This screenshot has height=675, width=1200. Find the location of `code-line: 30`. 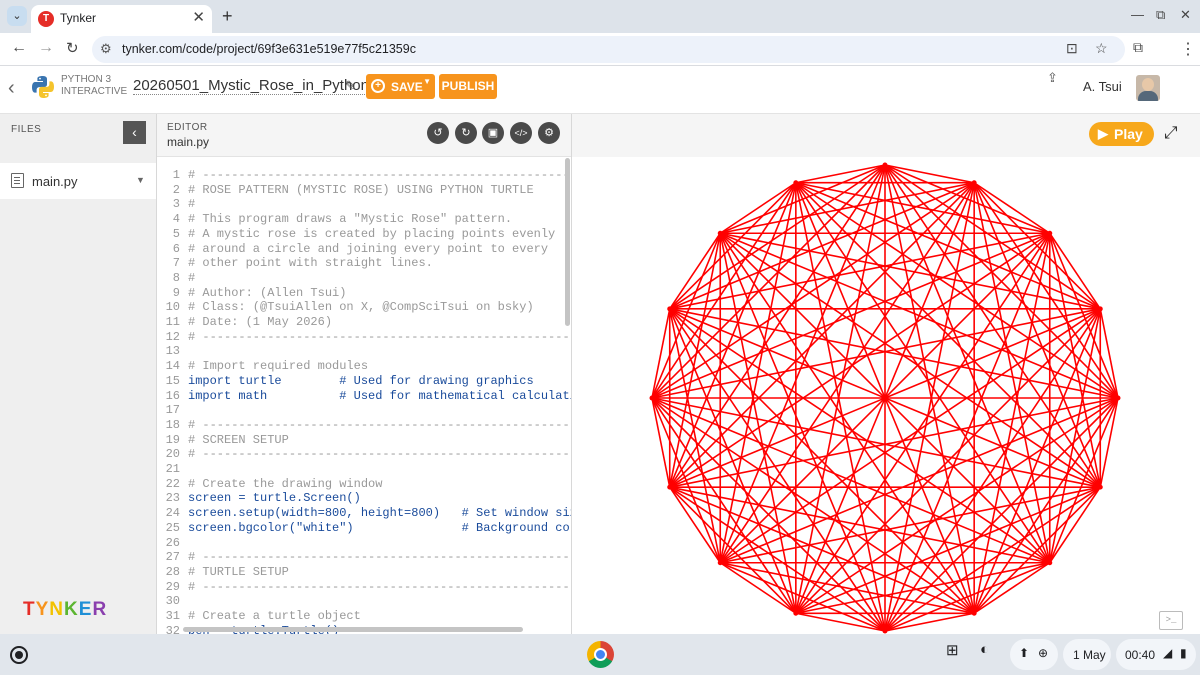

code-line: 30 is located at coordinates (364, 601).